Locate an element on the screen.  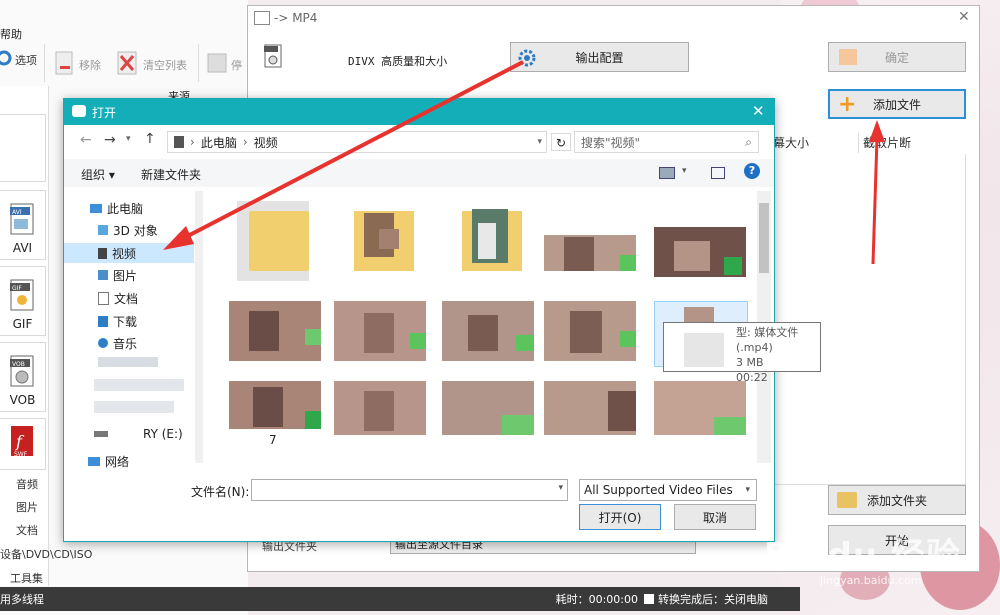
baidu-watermark-url: jingyan.baidu.com is located at coordinates (871, 580).